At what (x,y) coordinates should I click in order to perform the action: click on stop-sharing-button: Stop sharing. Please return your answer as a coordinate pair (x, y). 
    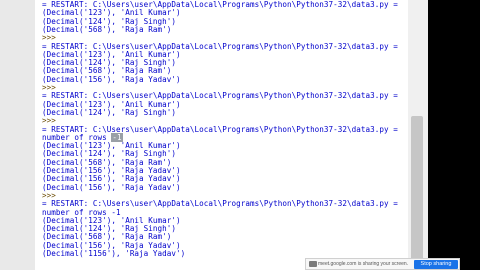
    Looking at the image, I should click on (436, 264).